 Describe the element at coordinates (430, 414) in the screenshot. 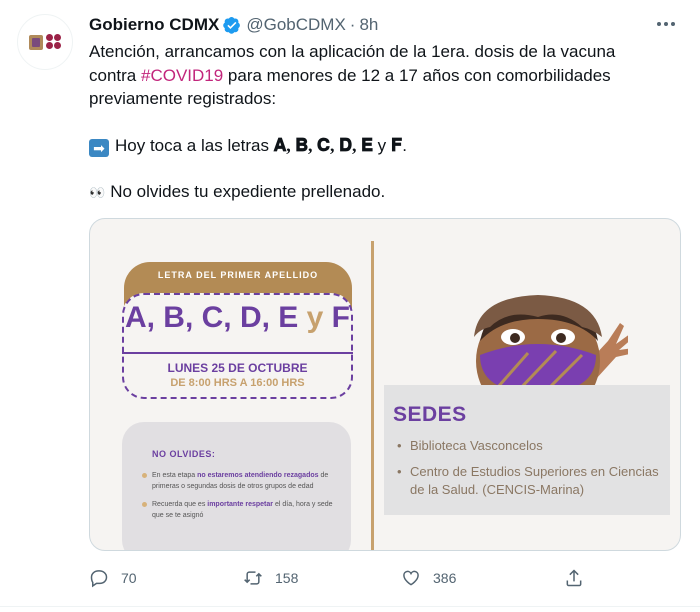

I see `sedes-title: SEDES` at that location.